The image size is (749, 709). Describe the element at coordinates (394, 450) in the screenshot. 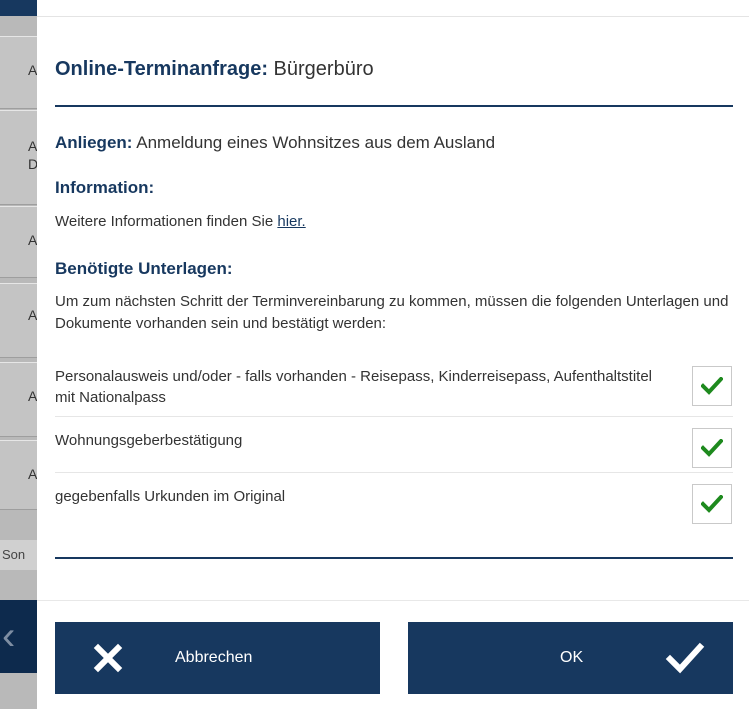

I see `requirement-row: Wohnungsgeberbestätigung` at that location.